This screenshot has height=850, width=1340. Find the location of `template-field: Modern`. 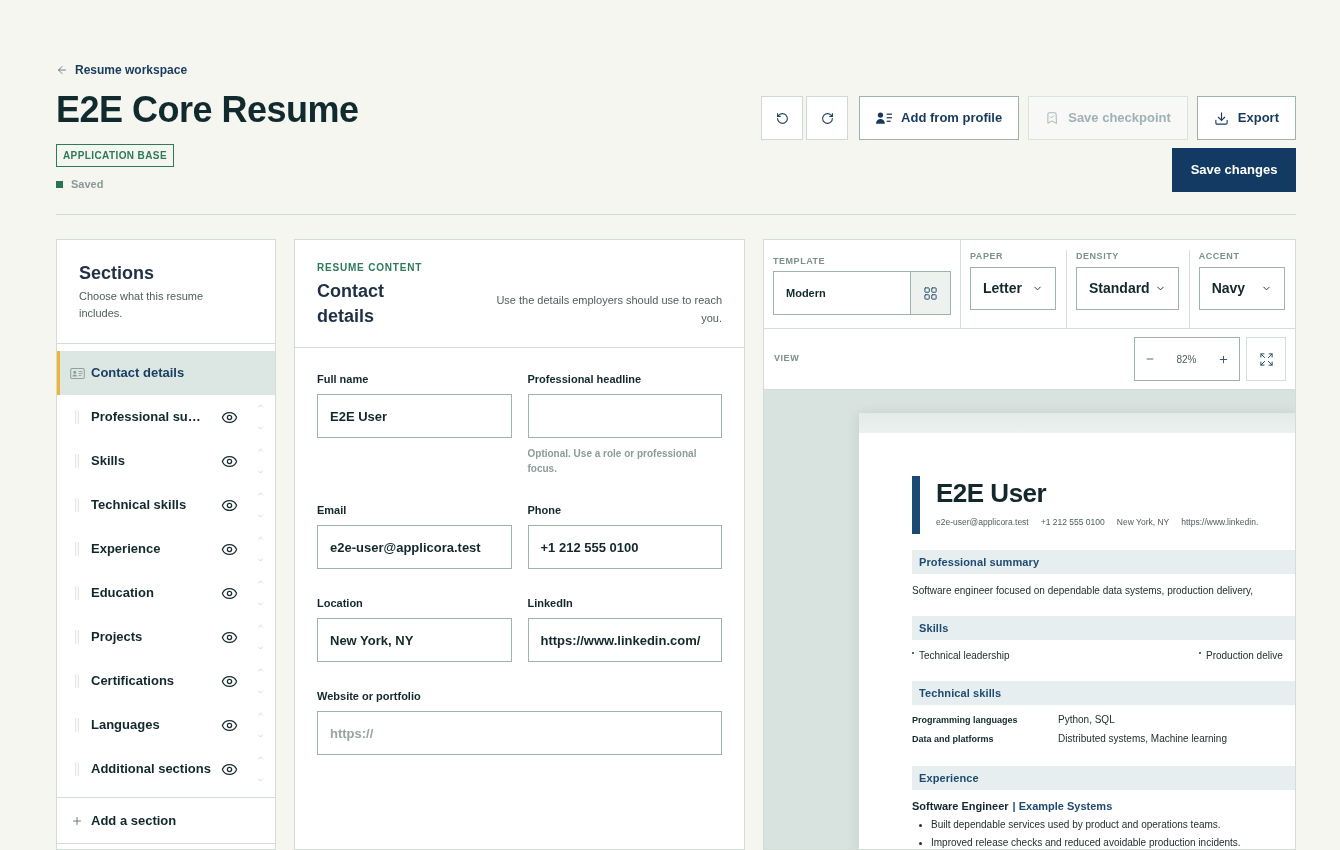

template-field: Modern is located at coordinates (862, 293).